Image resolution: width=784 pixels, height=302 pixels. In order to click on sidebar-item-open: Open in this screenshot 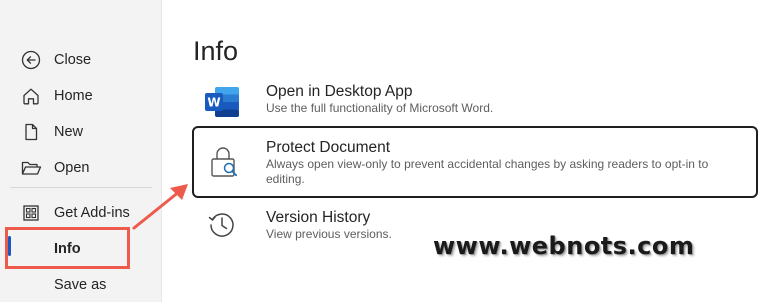, I will do `click(81, 168)`.